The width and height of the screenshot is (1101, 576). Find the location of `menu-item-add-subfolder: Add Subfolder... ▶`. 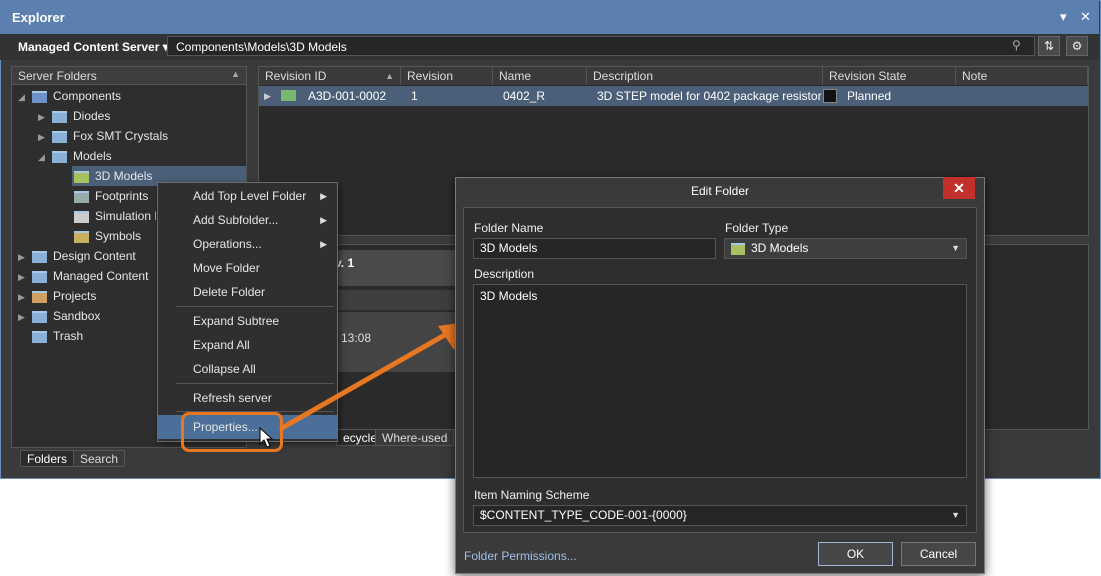

menu-item-add-subfolder: Add Subfolder... ▶ is located at coordinates (247, 220).